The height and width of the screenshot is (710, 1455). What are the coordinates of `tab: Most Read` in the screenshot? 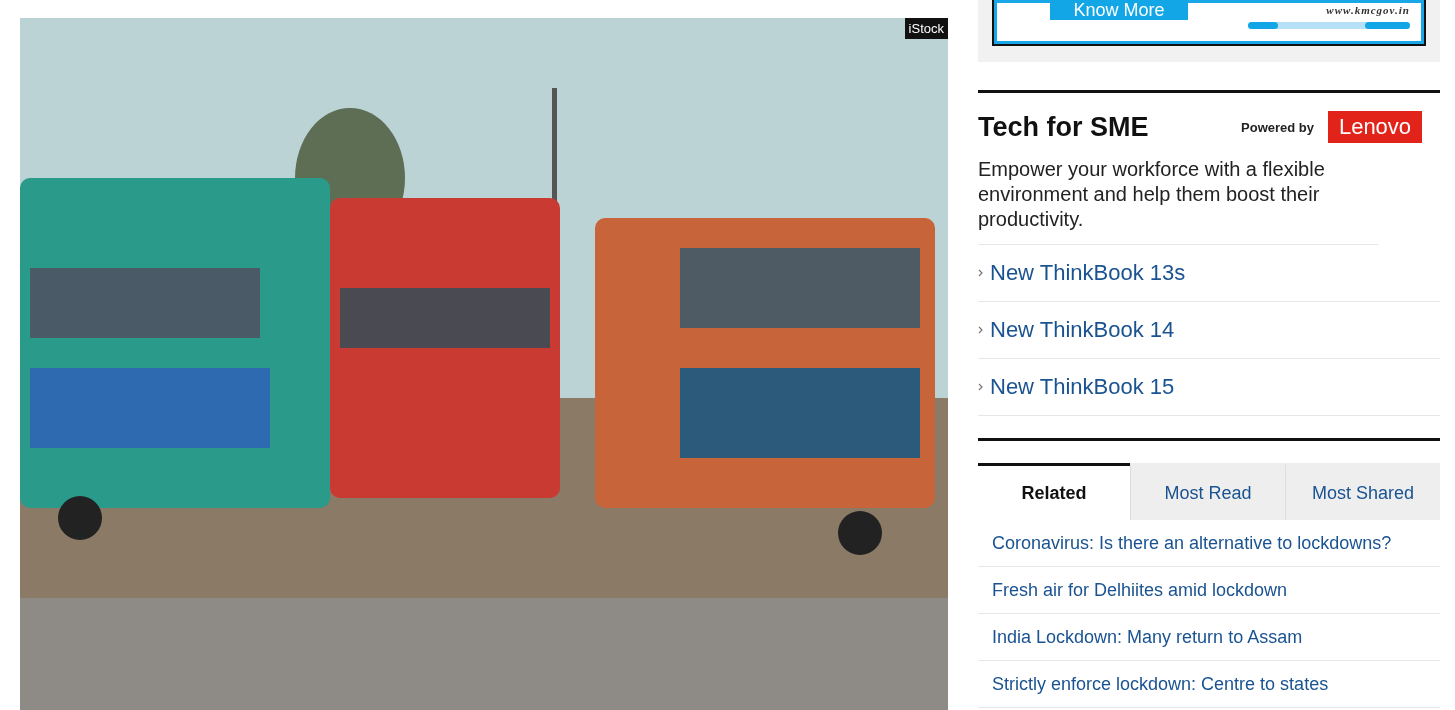 It's located at (1207, 491).